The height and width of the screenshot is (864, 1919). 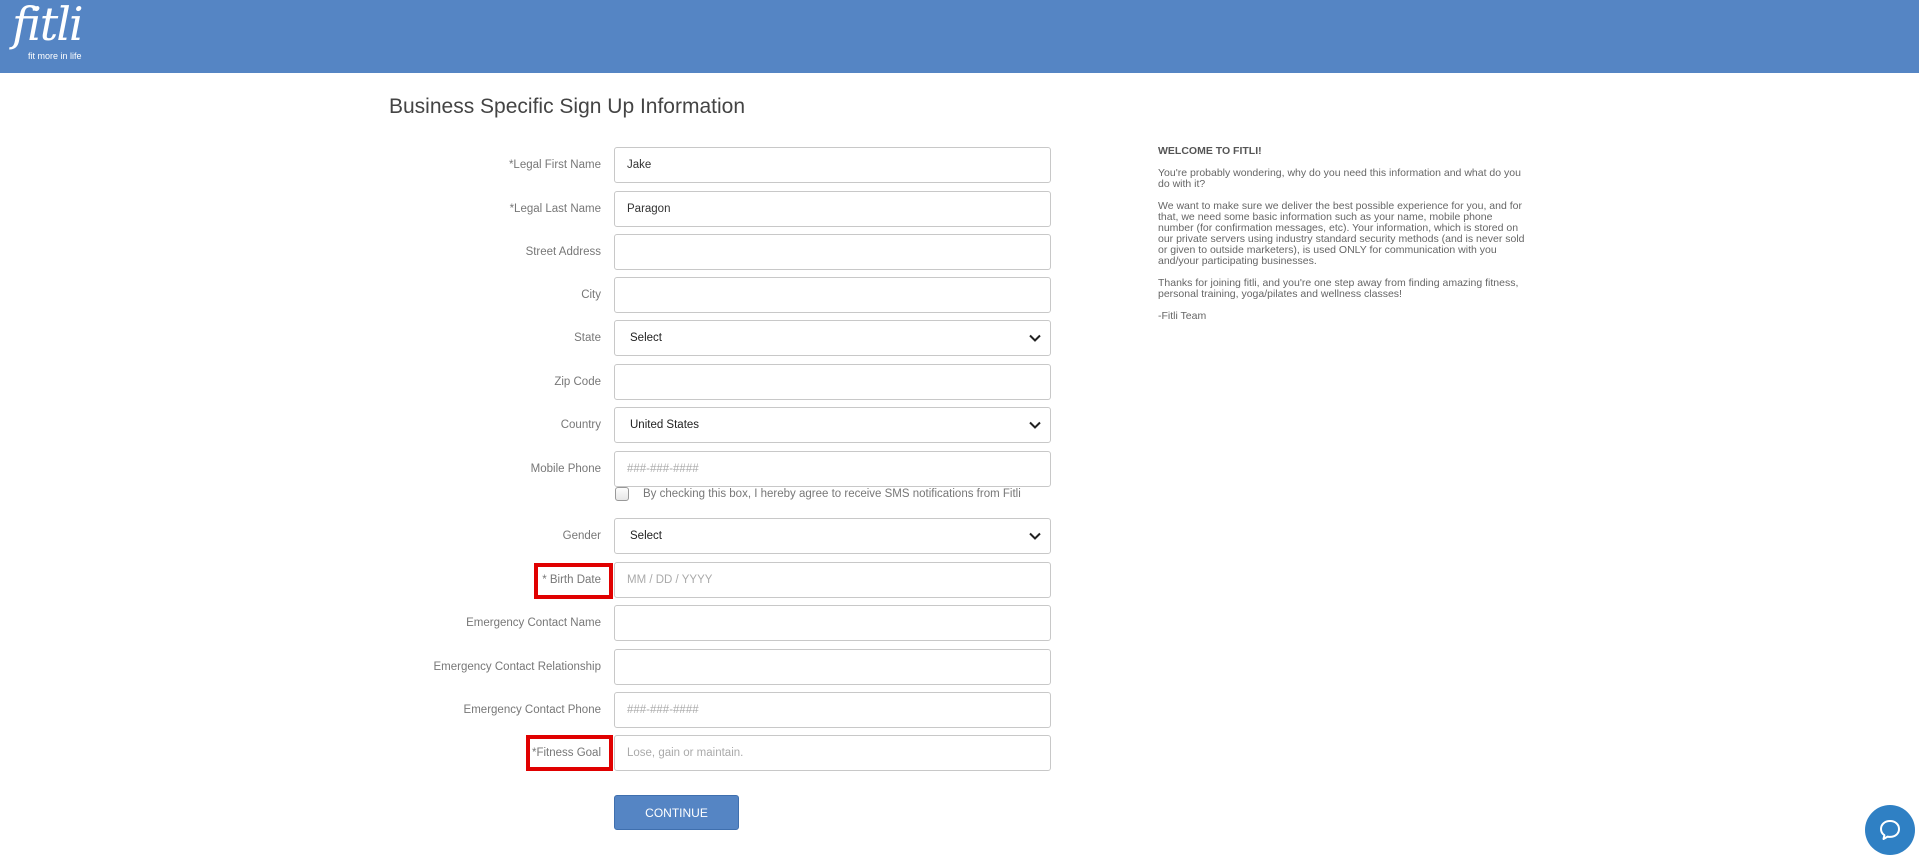 I want to click on emergency-contact-relationship-label: Emergency Contact Relationship, so click(x=517, y=667).